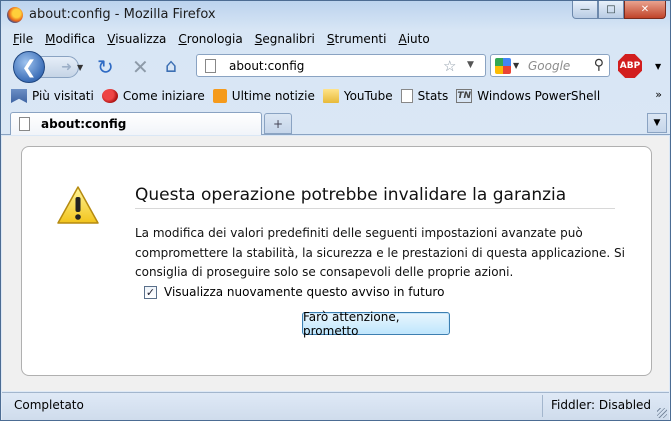 This screenshot has width=671, height=421. Describe the element at coordinates (368, 96) in the screenshot. I see `bookmark-label: YouTube` at that location.